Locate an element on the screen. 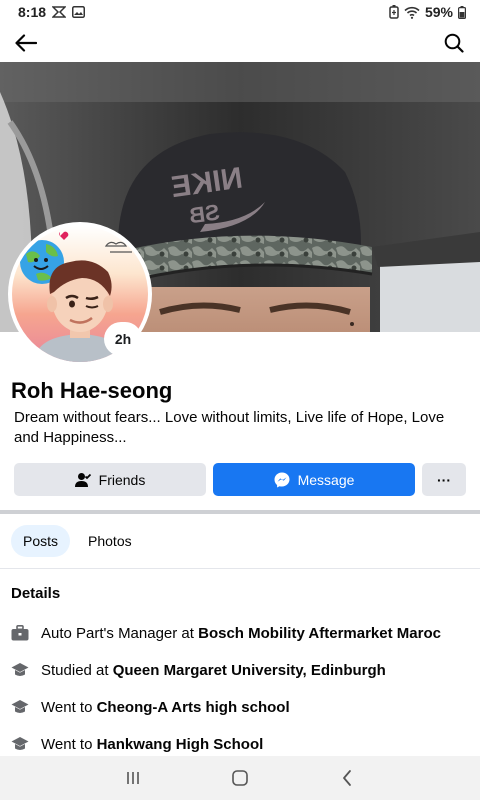 This screenshot has width=480, height=800. message-button: Message is located at coordinates (314, 479).